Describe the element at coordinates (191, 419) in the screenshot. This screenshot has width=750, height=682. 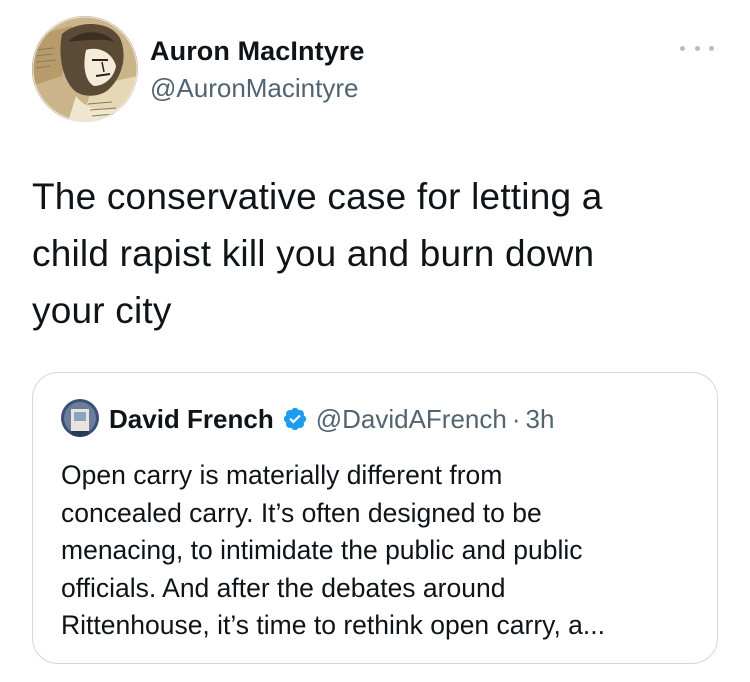
I see `quoted-author-name: David French` at that location.